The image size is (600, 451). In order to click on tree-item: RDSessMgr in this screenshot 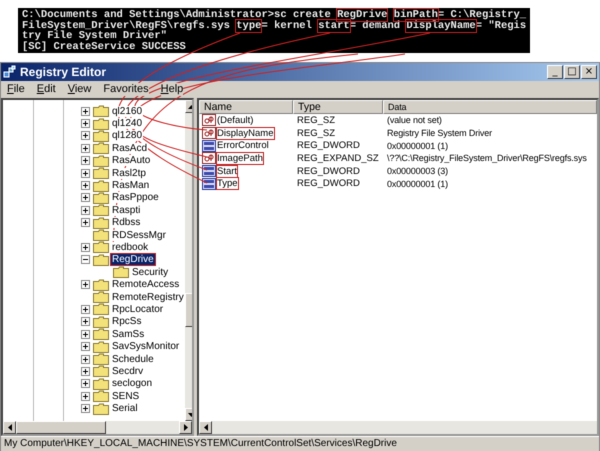, I will do `click(139, 235)`.